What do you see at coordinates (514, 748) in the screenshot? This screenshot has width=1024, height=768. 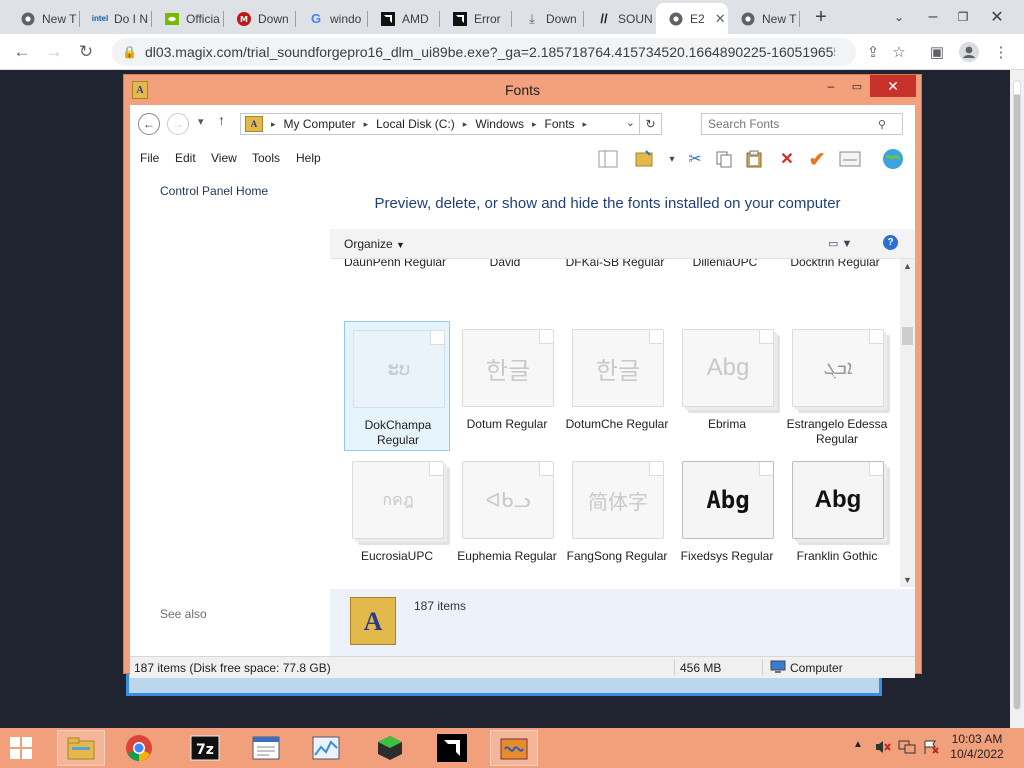 I see `sound-forge-taskbar-icon` at bounding box center [514, 748].